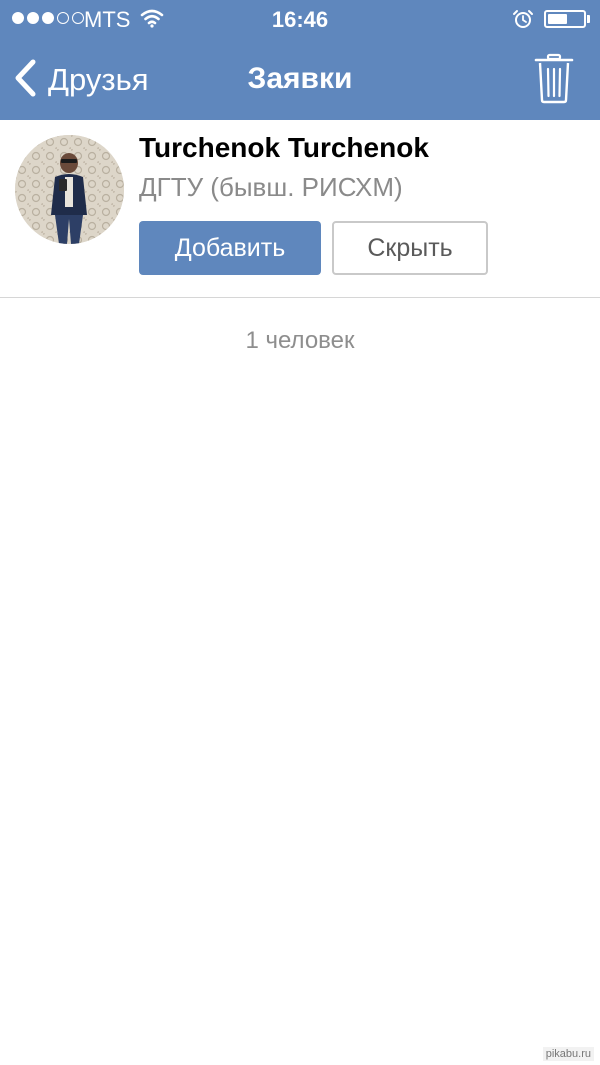 This screenshot has height=1065, width=600. I want to click on request-count: 1 человек, so click(300, 340).